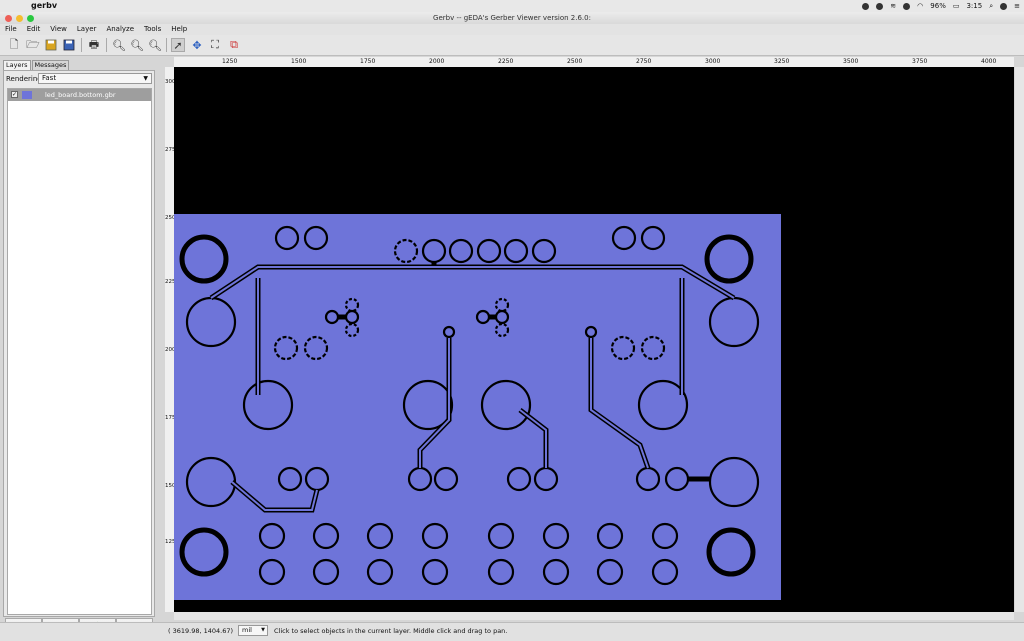 The width and height of the screenshot is (1024, 641). I want to click on spotlight-icon: ⌕, so click(991, 6).